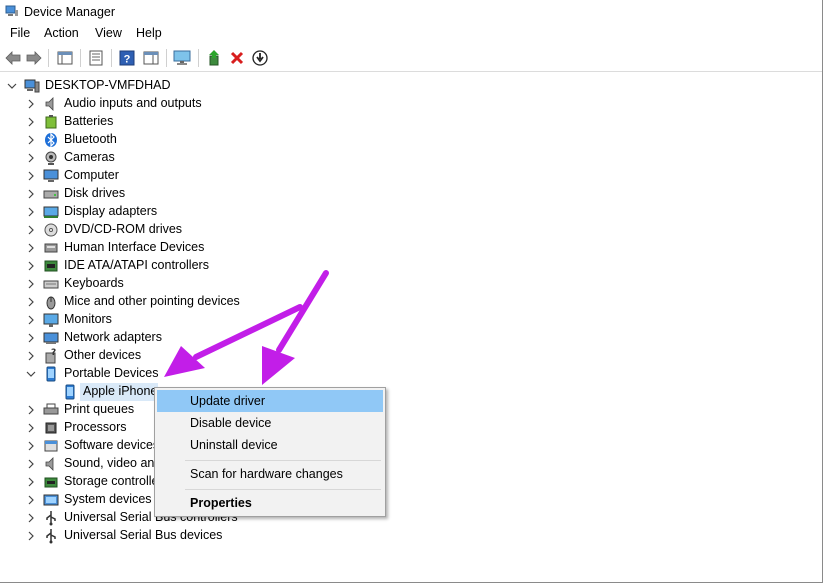 This screenshot has width=824, height=584. I want to click on tree-category-row: Network adapters, so click(130, 338).